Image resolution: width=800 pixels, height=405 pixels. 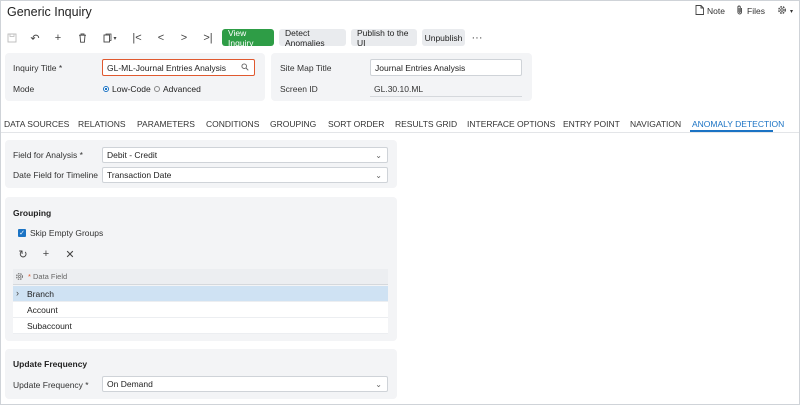 I want to click on site-map-title-label: Site Map Title, so click(x=306, y=68).